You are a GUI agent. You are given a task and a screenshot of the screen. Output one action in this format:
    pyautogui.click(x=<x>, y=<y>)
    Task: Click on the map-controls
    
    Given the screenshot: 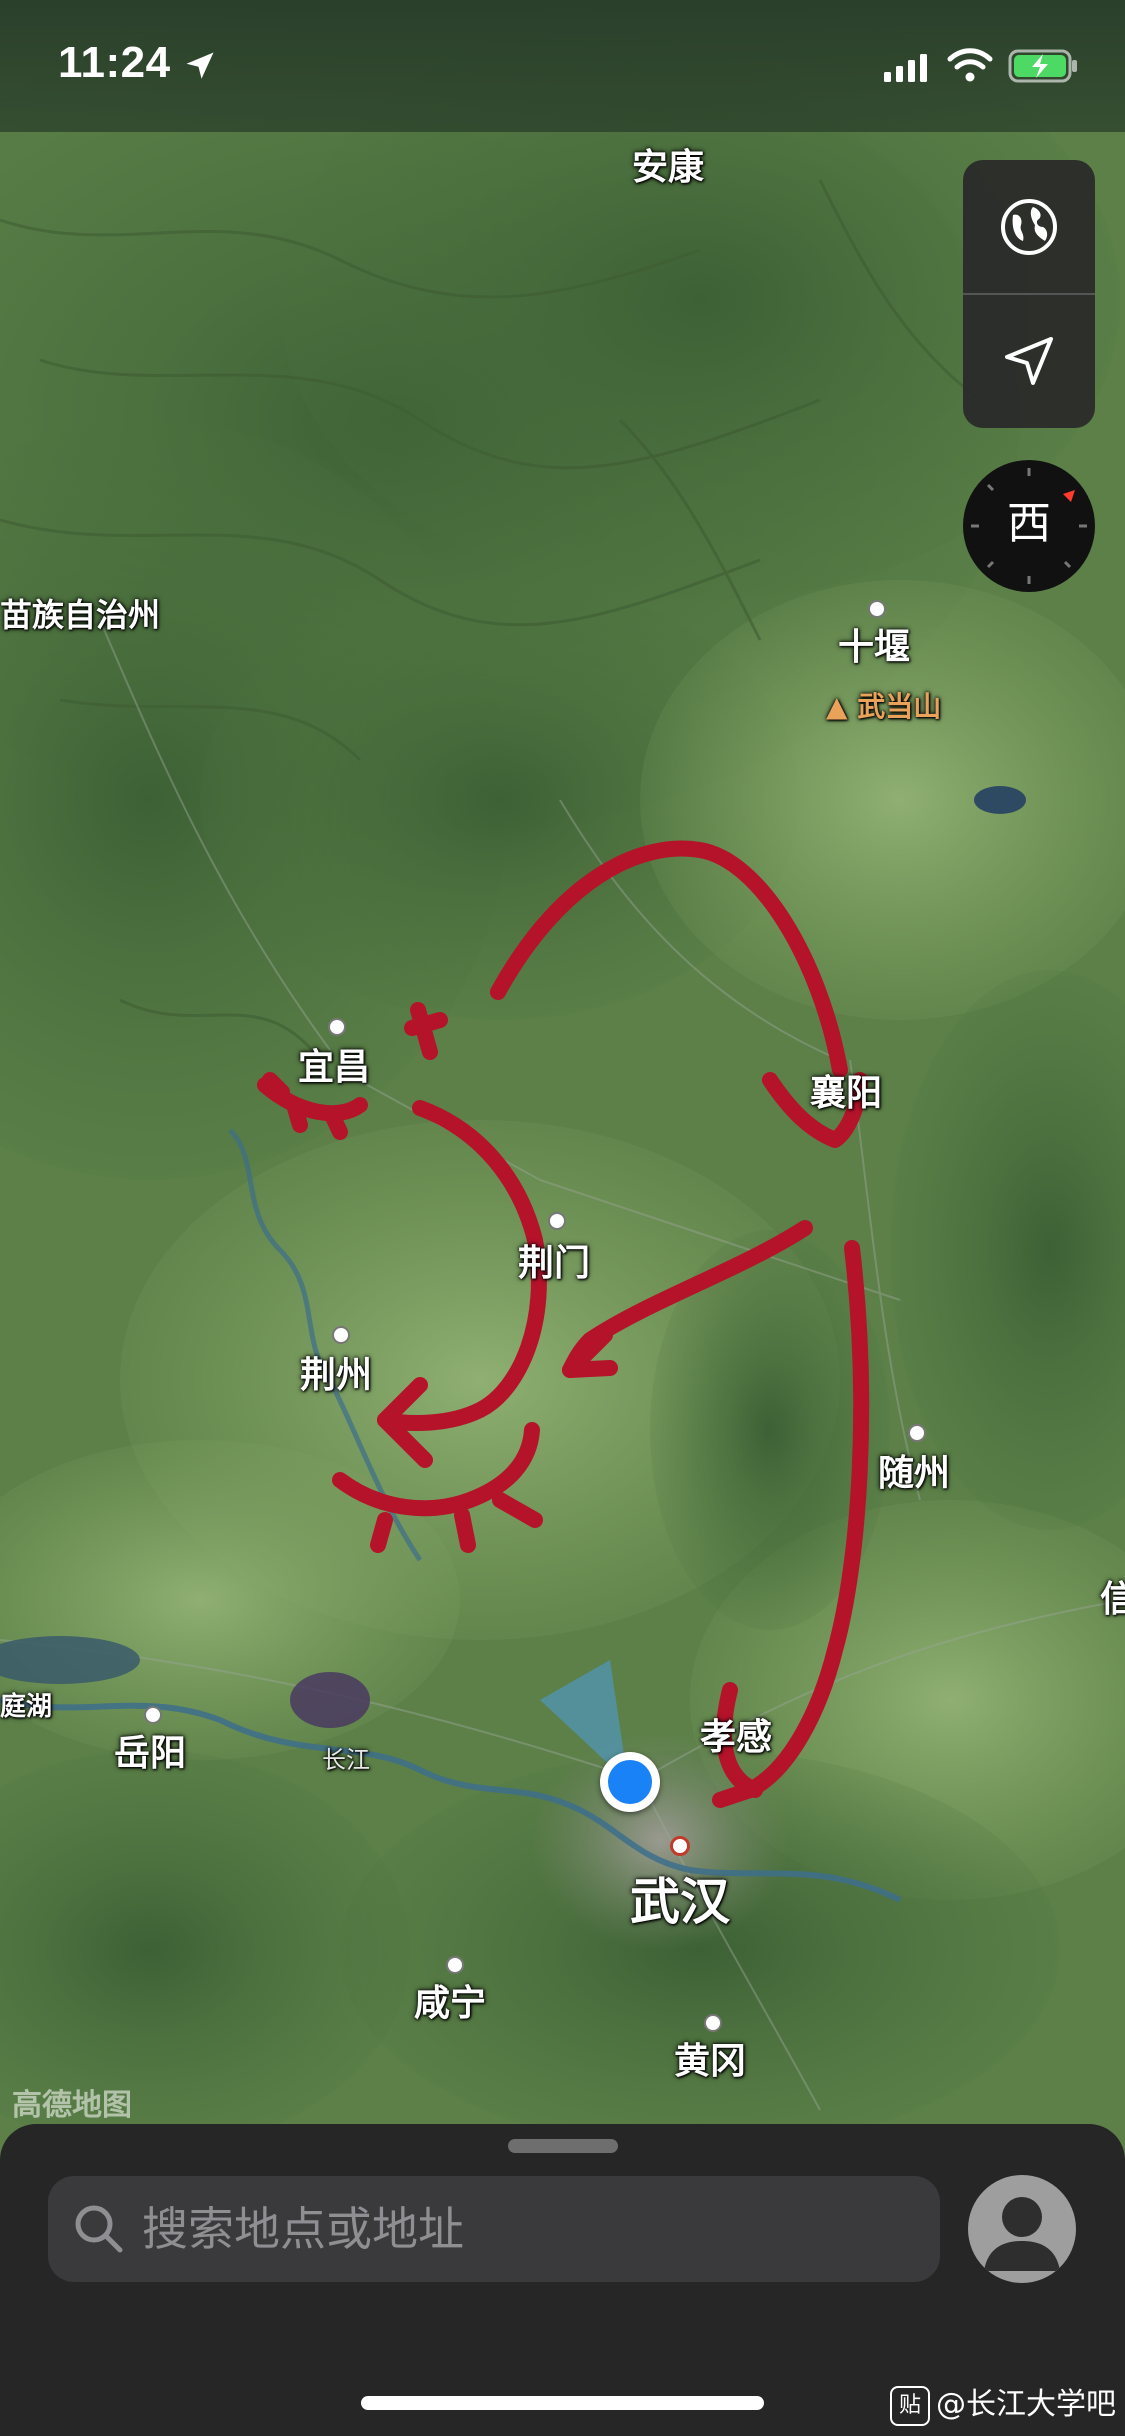 What is the action you would take?
    pyautogui.click(x=1029, y=294)
    